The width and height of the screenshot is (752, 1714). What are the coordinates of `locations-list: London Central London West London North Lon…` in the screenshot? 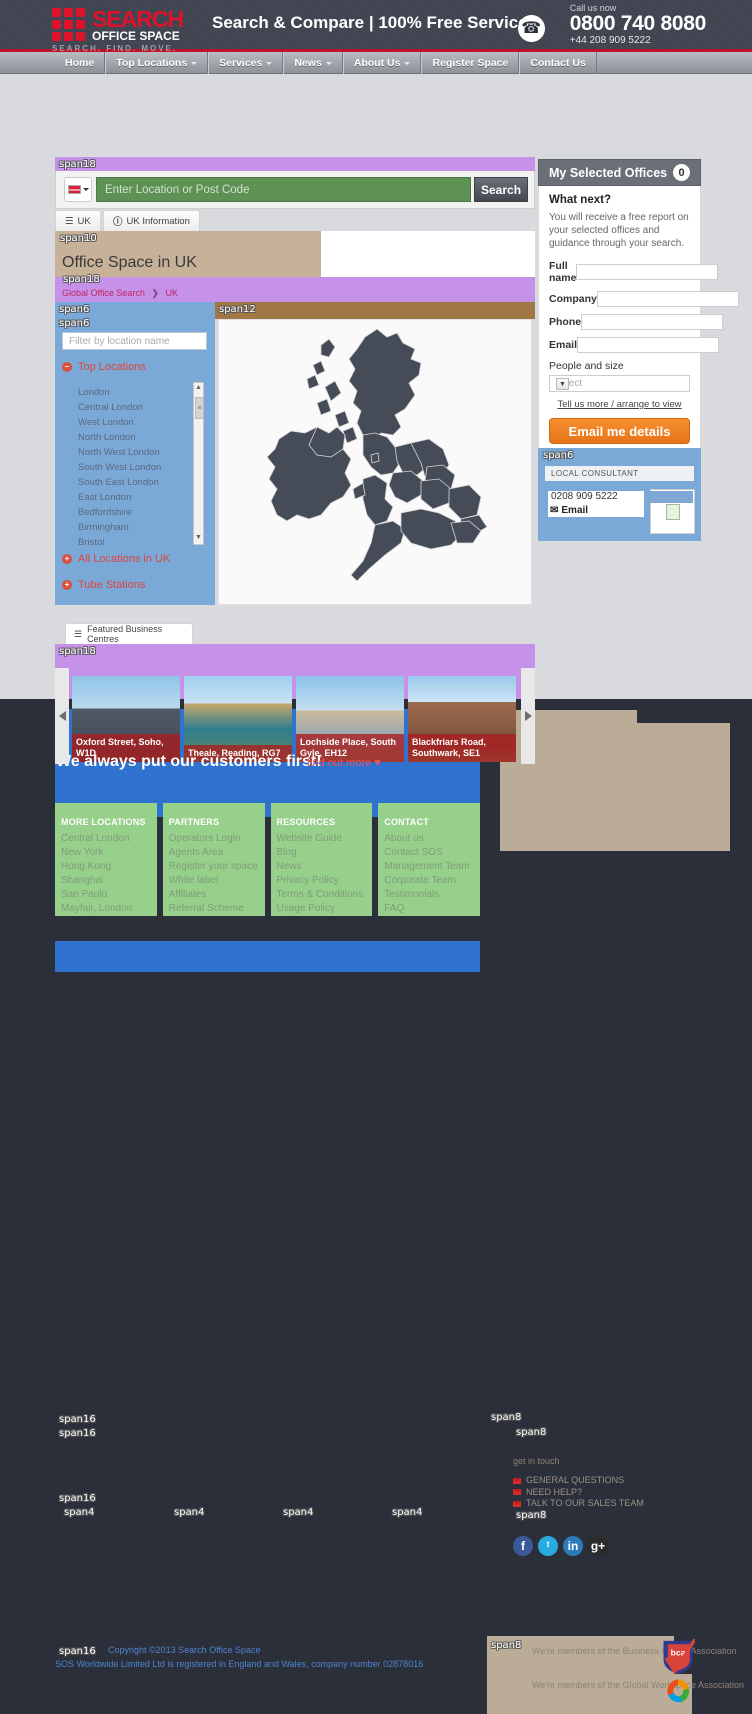 It's located at (135, 463).